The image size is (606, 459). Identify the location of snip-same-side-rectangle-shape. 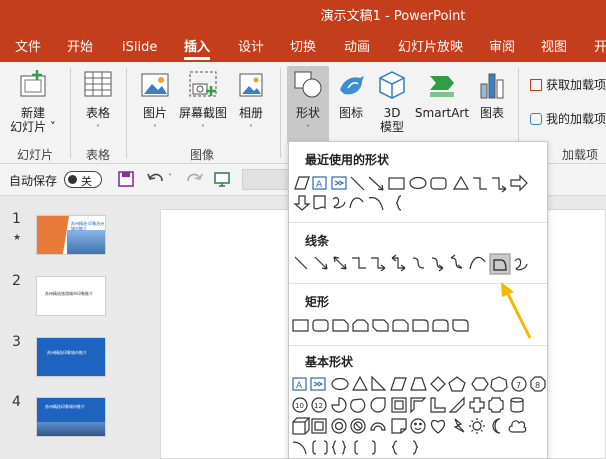
(360, 325).